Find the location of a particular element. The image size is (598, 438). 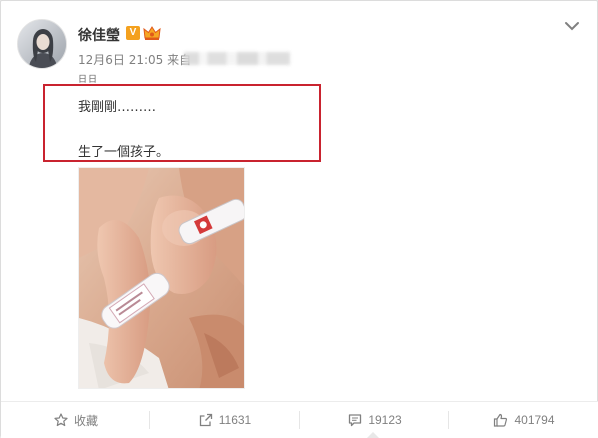

avatar-image is located at coordinates (42, 44).